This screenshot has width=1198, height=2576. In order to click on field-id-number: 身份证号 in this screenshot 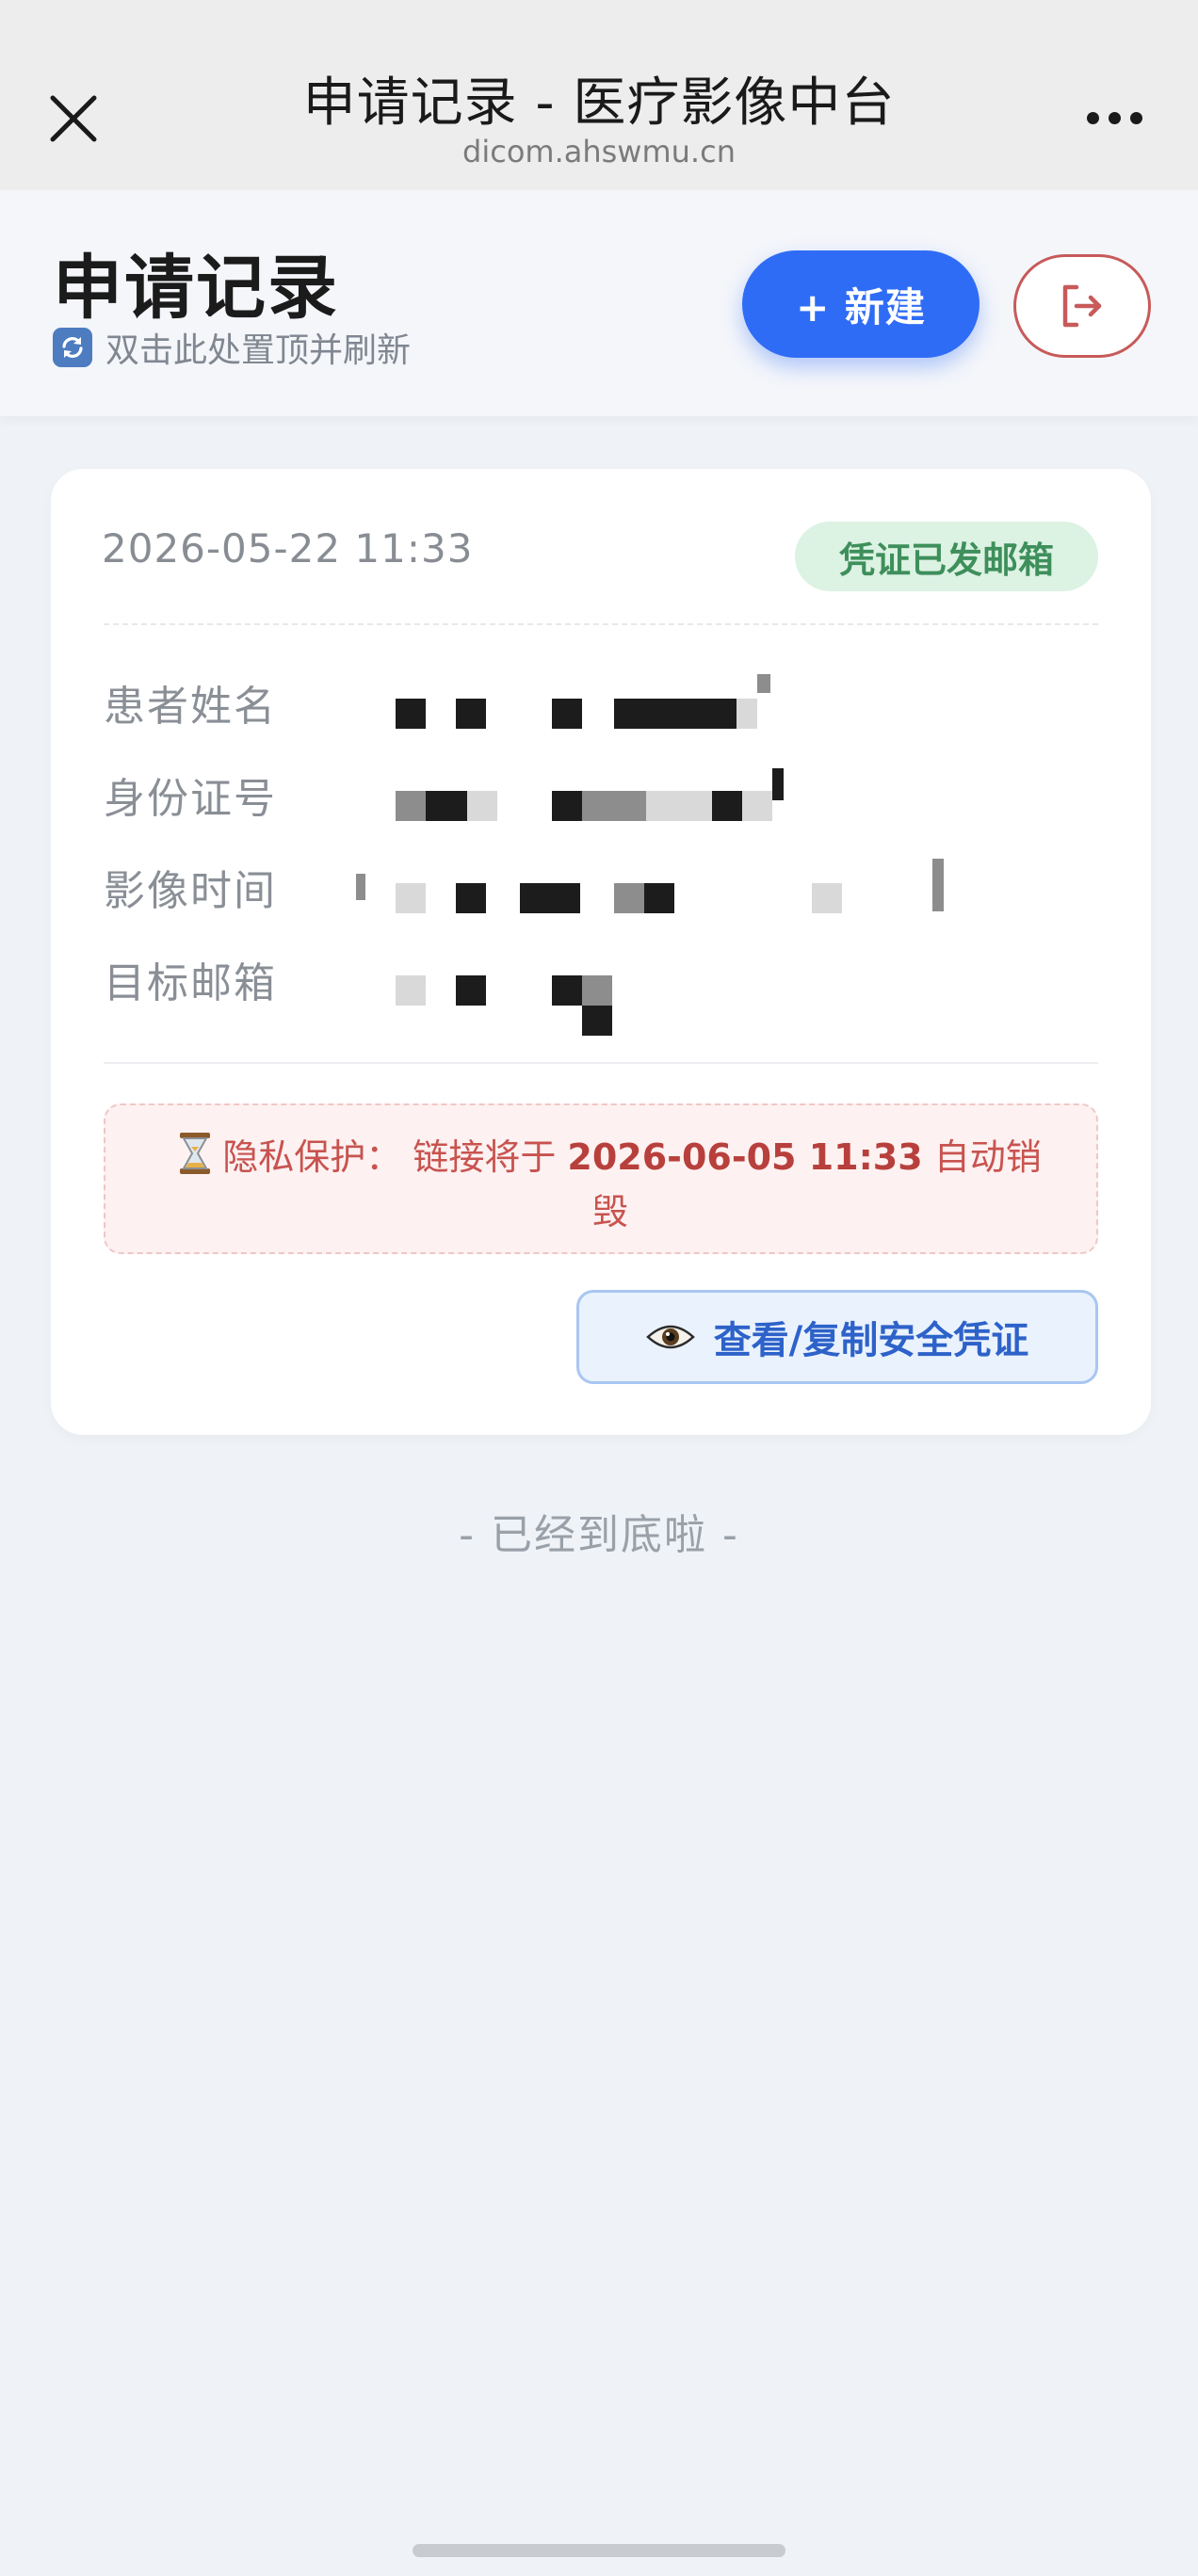, I will do `click(560, 795)`.